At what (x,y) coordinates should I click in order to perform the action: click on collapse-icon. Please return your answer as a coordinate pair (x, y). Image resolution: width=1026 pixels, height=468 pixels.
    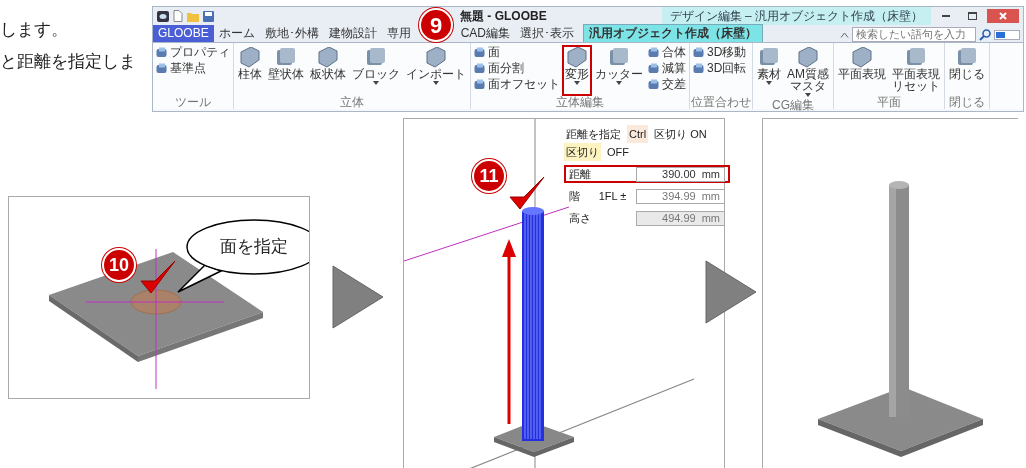
    Looking at the image, I should click on (844, 34).